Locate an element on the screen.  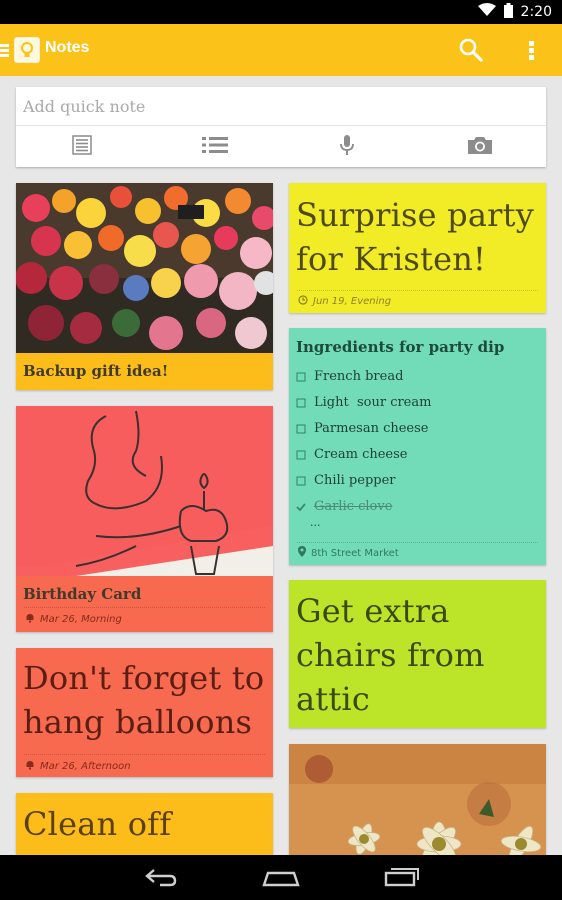
checkmark-icon is located at coordinates (301, 506).